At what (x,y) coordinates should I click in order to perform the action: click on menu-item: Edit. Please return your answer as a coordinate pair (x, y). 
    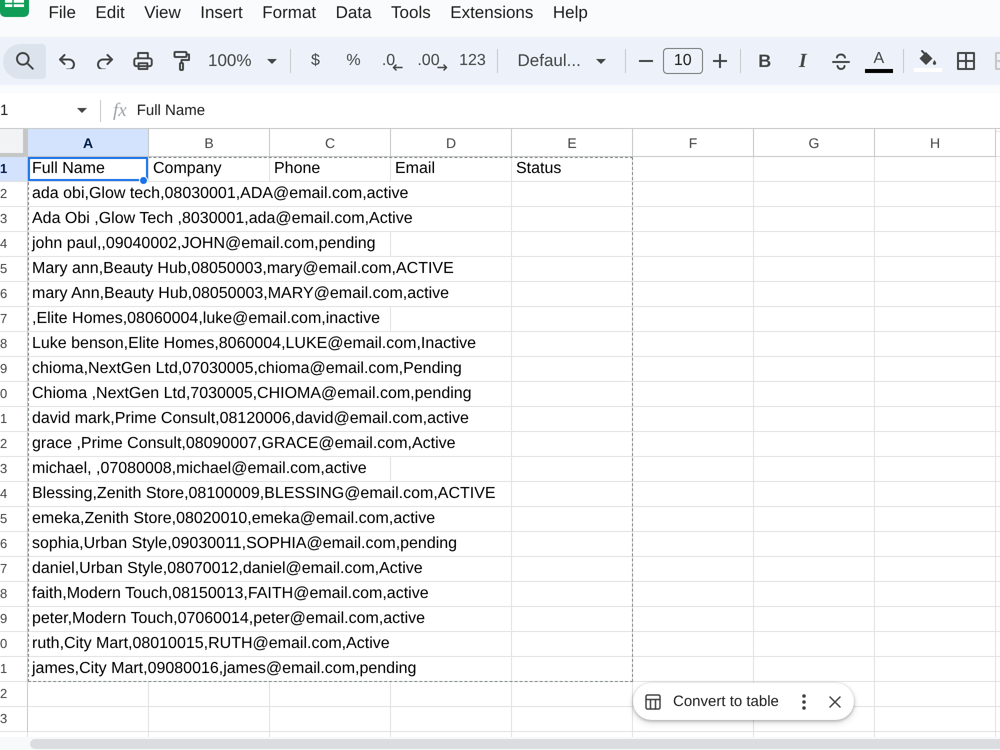
    Looking at the image, I should click on (110, 13).